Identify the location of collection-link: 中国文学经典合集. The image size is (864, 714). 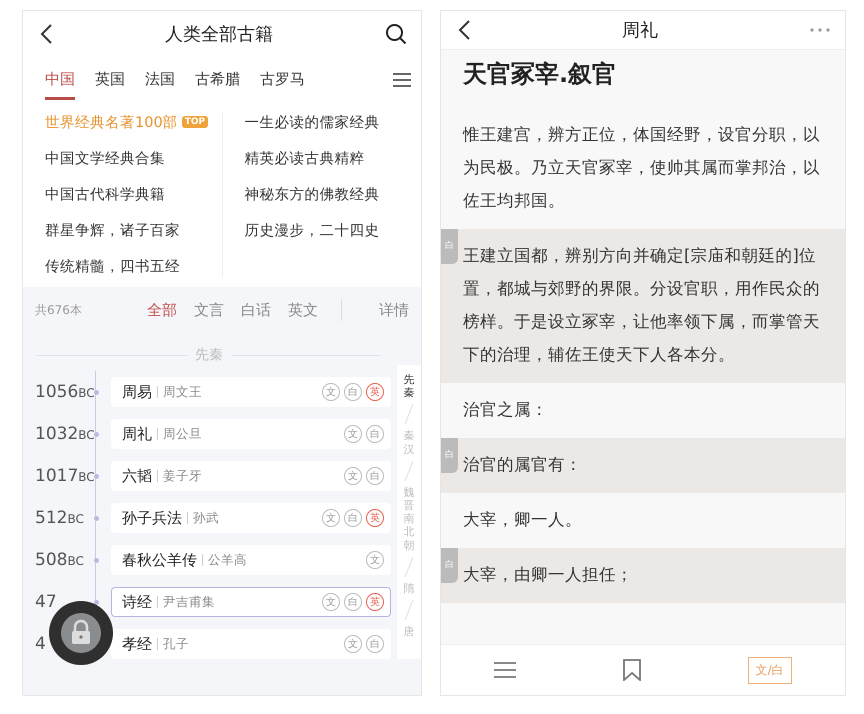
(105, 158).